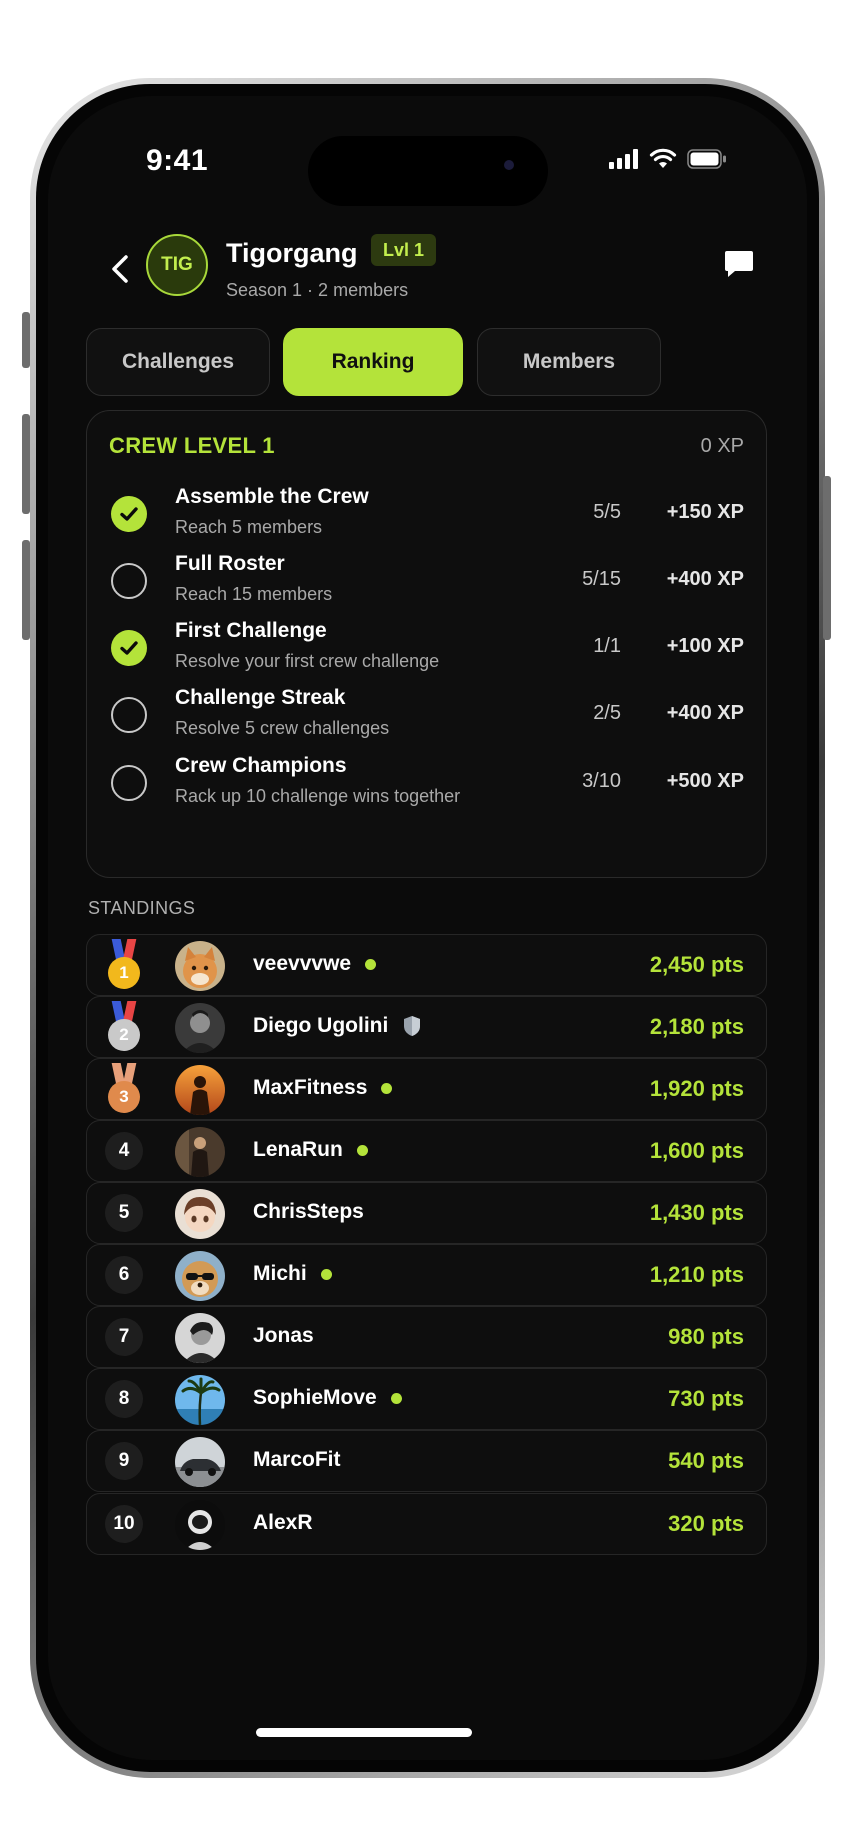  I want to click on home-indicator, so click(364, 1732).